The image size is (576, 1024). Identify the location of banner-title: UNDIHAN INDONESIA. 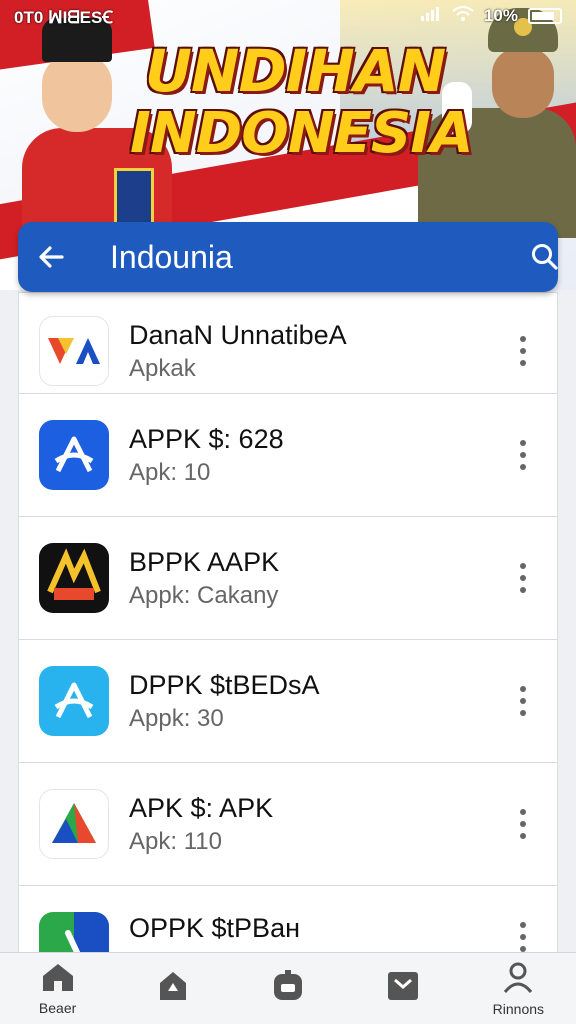
(301, 101).